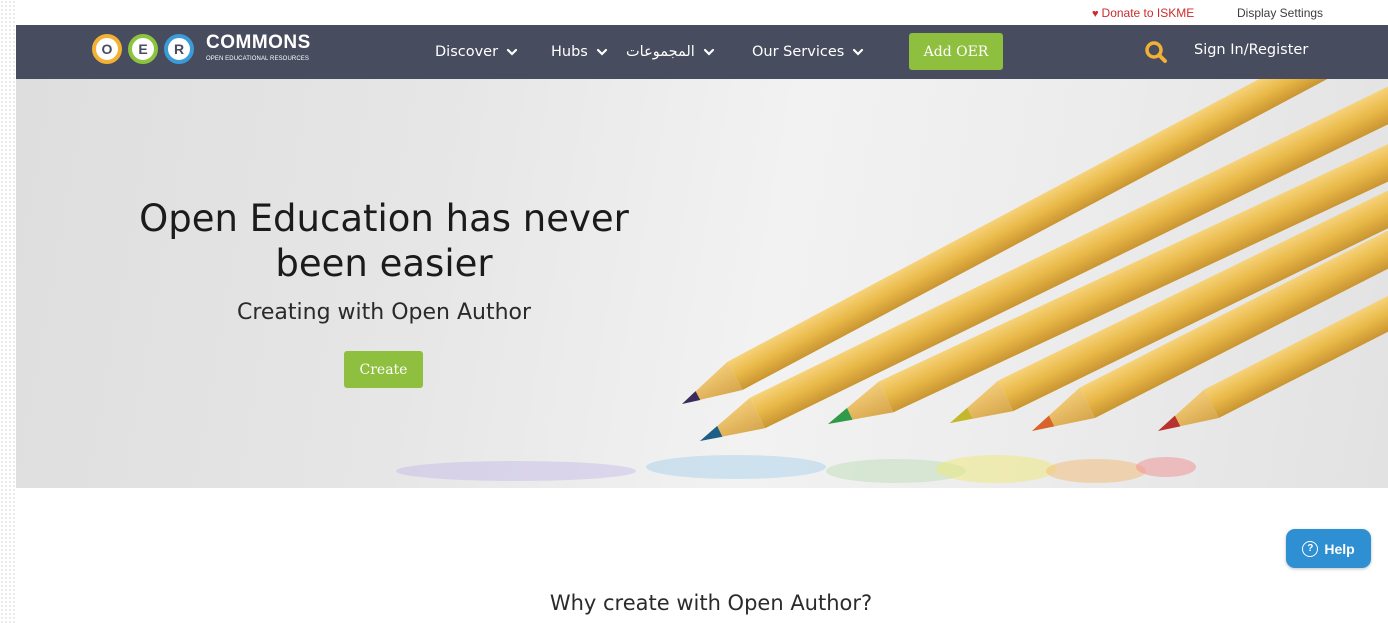  I want to click on create-button: Create, so click(383, 369).